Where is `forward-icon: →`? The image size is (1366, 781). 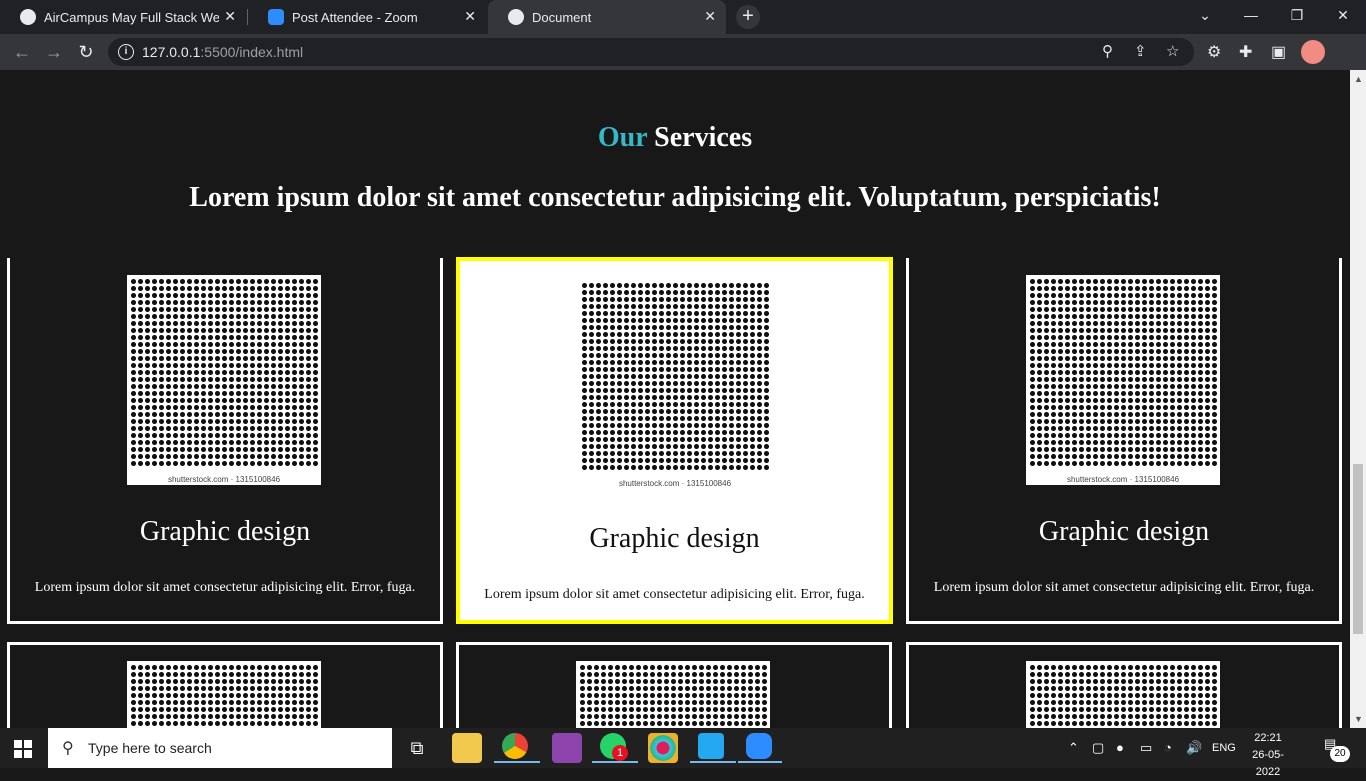 forward-icon: → is located at coordinates (54, 52).